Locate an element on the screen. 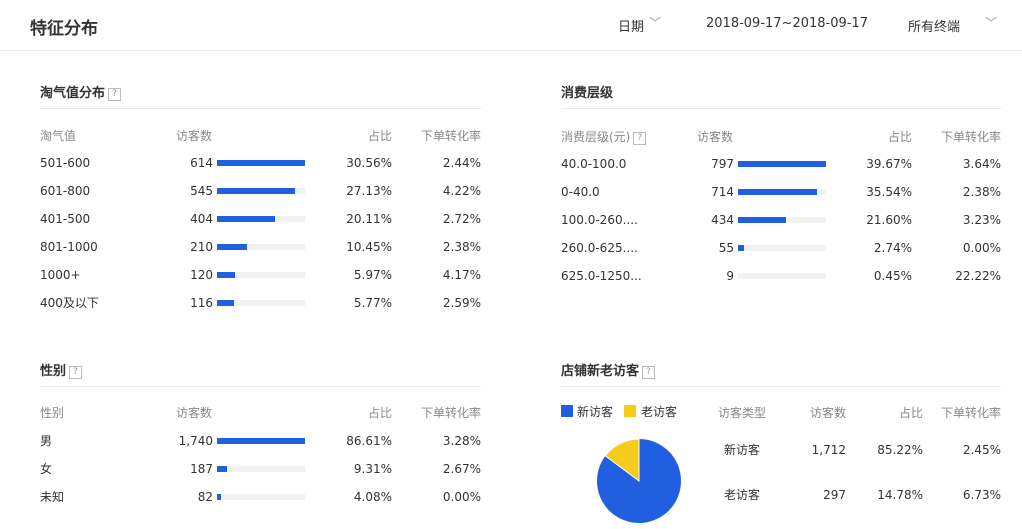  visitor-count: 714 is located at coordinates (722, 192).